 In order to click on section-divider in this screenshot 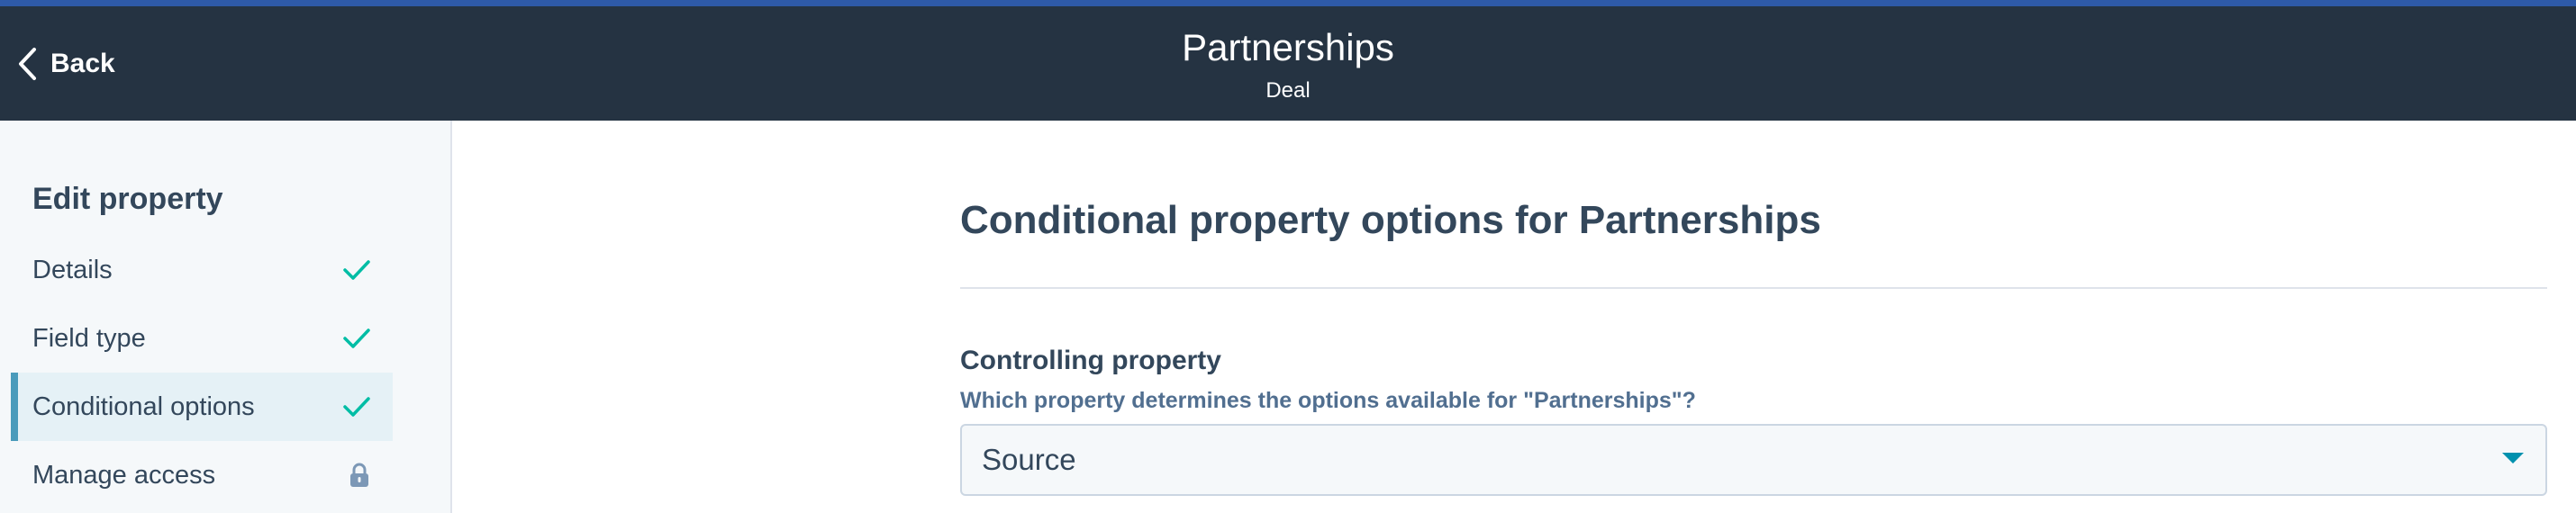, I will do `click(1753, 288)`.